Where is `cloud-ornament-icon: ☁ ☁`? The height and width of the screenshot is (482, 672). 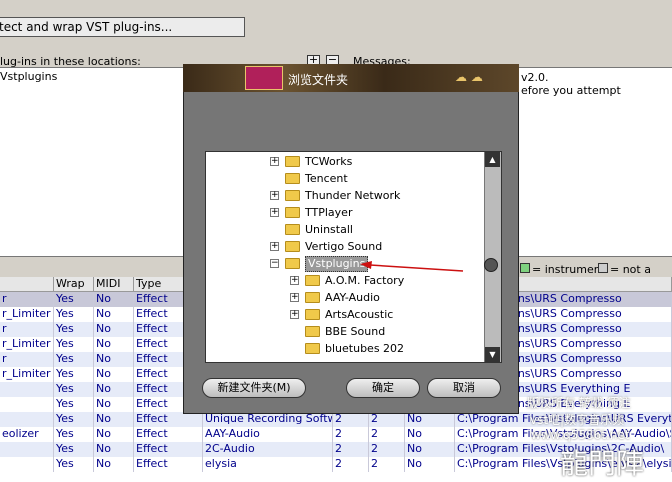
cloud-ornament-icon: ☁ ☁ is located at coordinates (469, 77).